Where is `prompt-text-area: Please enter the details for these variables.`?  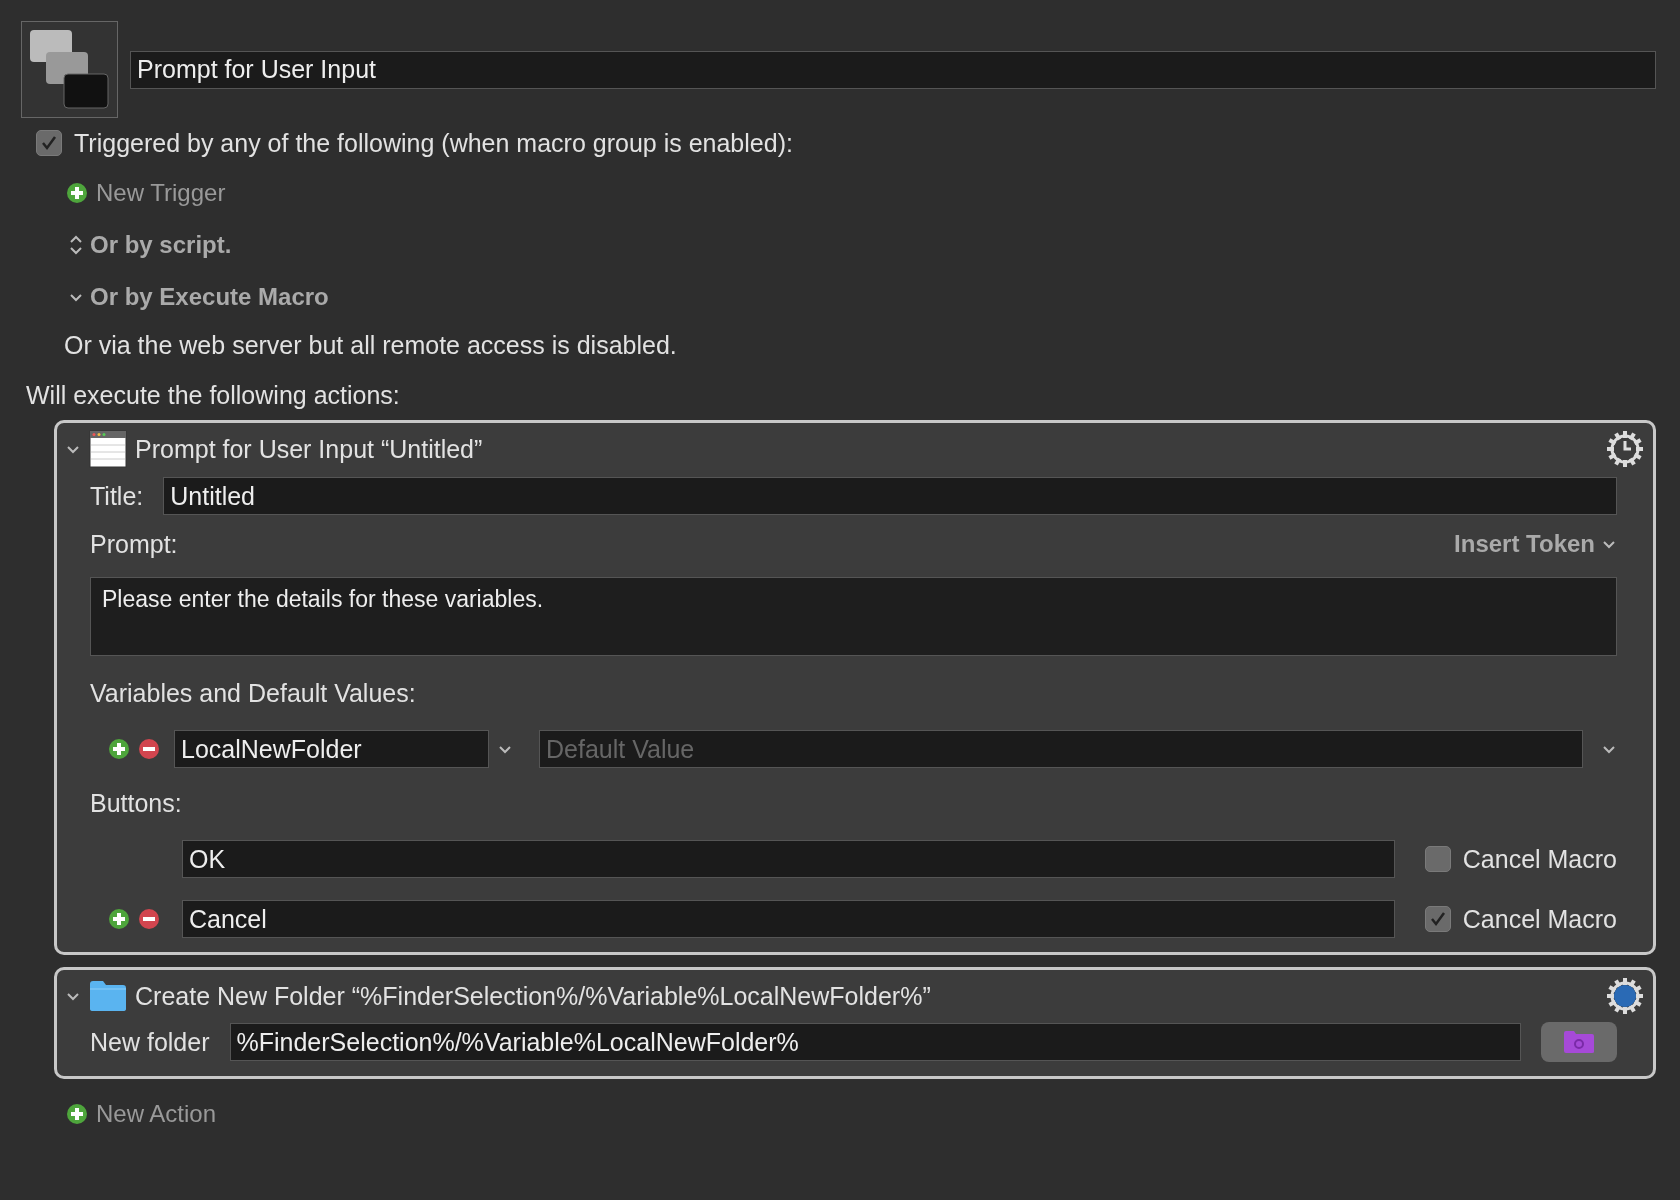 prompt-text-area: Please enter the details for these variables. is located at coordinates (853, 616).